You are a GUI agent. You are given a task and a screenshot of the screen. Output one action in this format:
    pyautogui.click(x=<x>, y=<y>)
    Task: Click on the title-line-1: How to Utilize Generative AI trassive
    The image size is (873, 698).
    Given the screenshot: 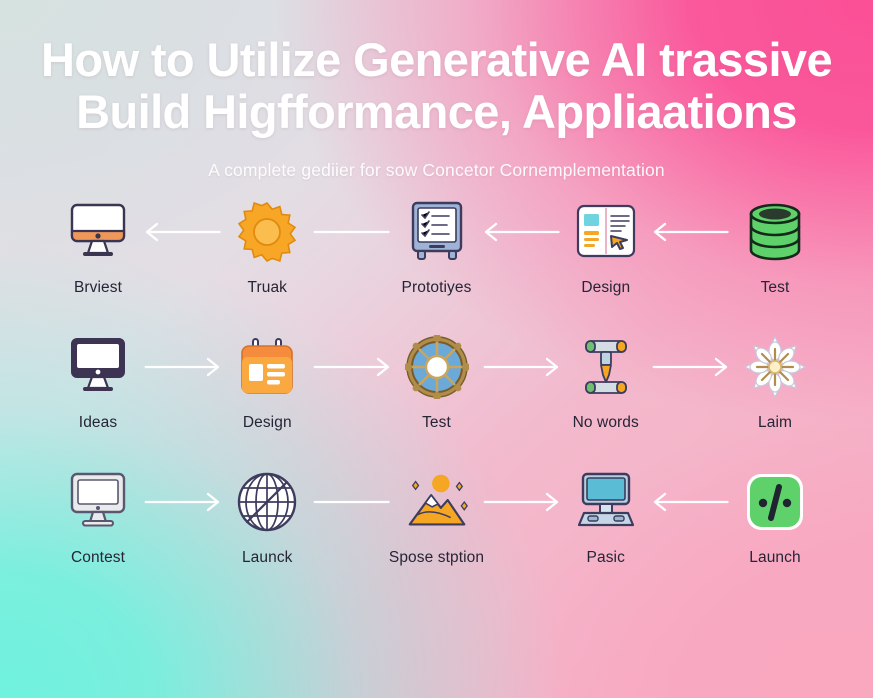 What is the action you would take?
    pyautogui.click(x=437, y=59)
    